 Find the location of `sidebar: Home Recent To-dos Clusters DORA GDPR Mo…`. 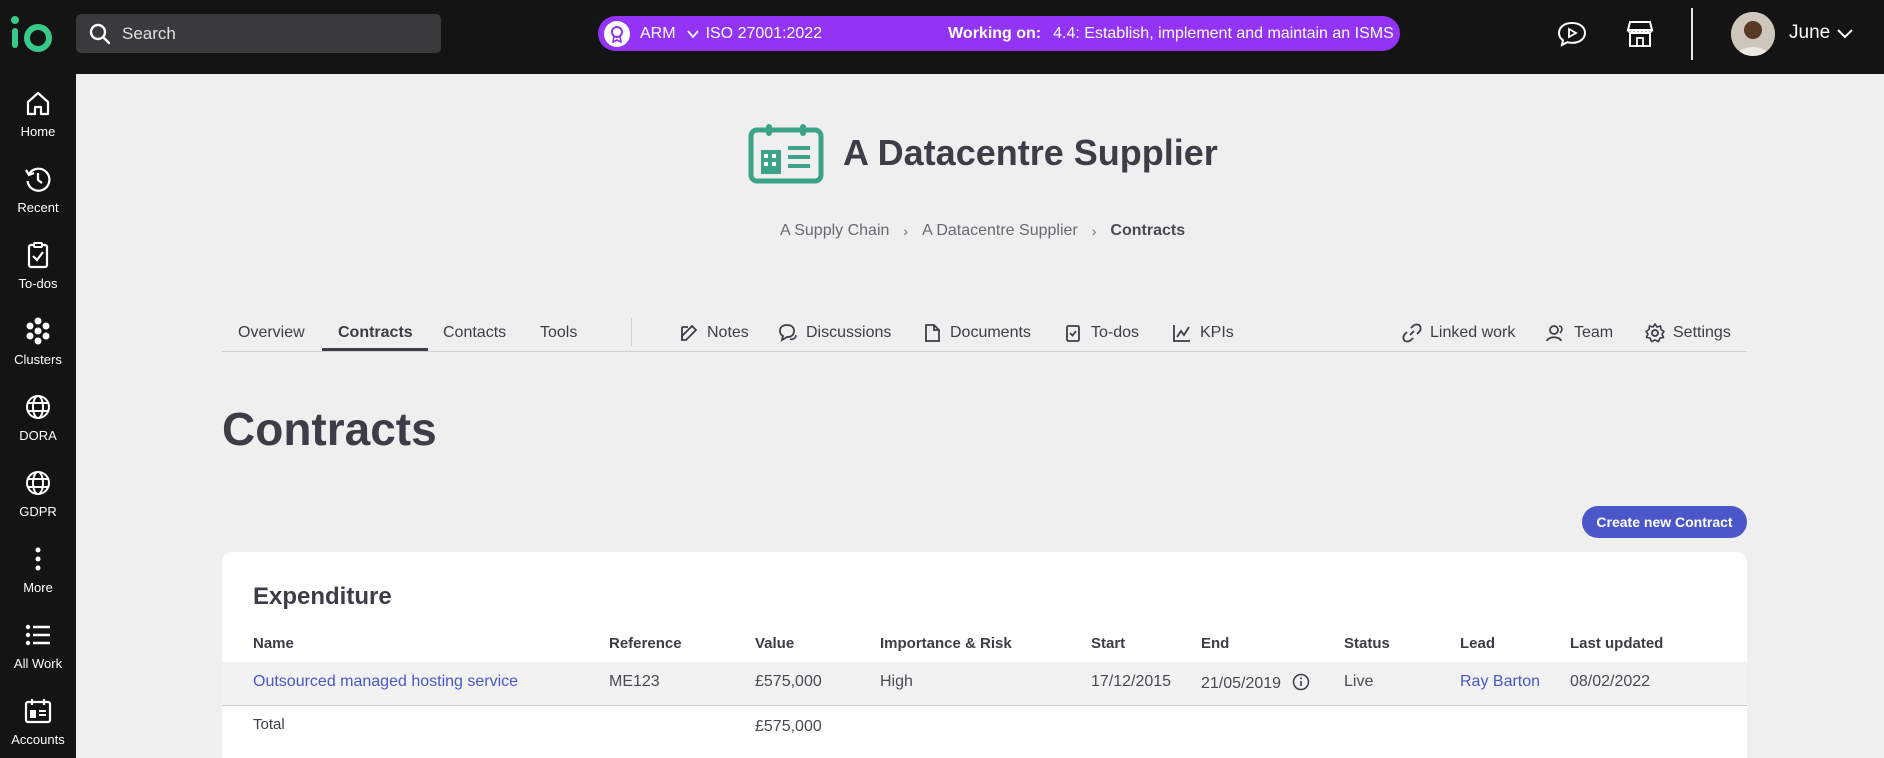

sidebar: Home Recent To-dos Clusters DORA GDPR Mo… is located at coordinates (38, 416).